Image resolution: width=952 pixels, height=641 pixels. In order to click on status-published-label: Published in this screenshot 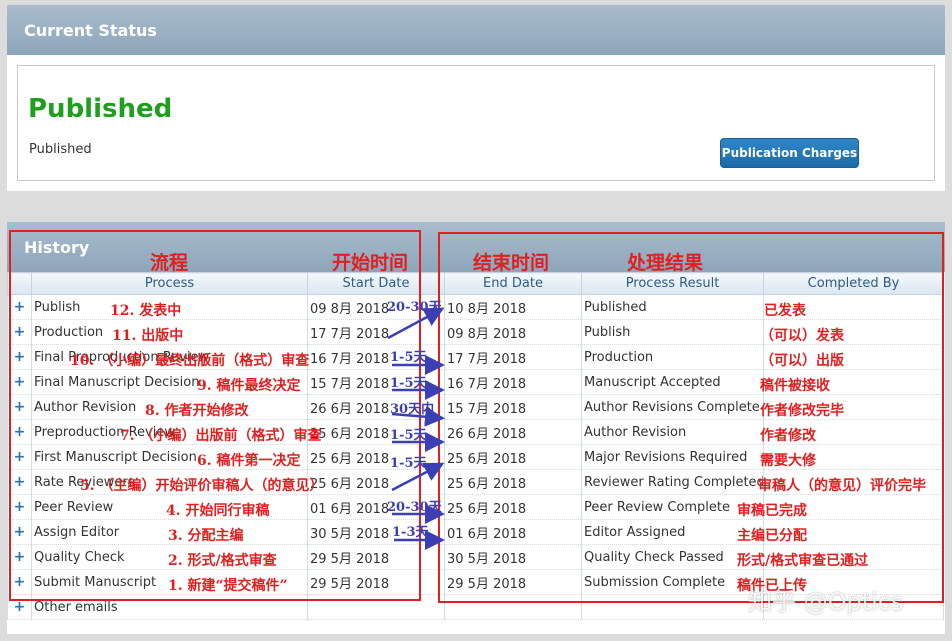, I will do `click(100, 109)`.